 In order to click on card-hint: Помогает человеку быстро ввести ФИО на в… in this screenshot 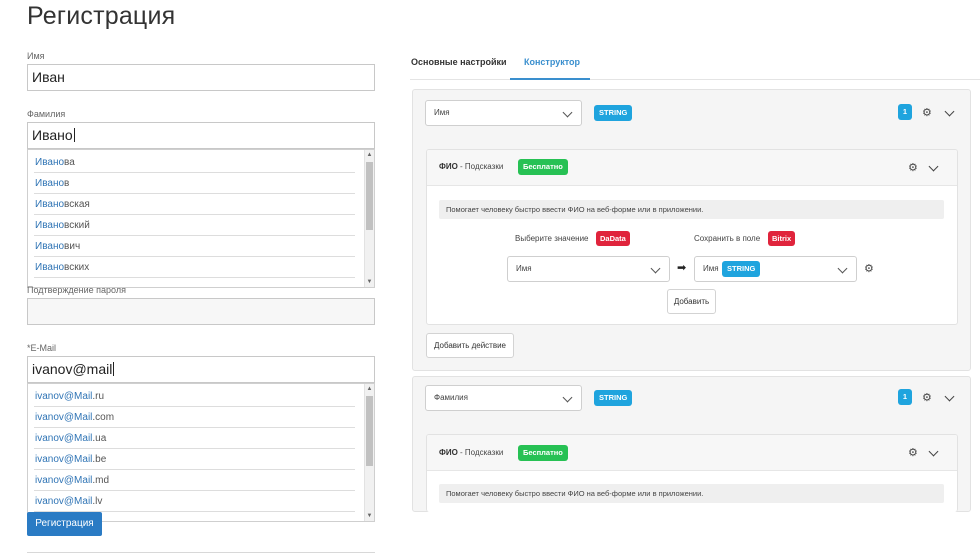, I will do `click(691, 493)`.